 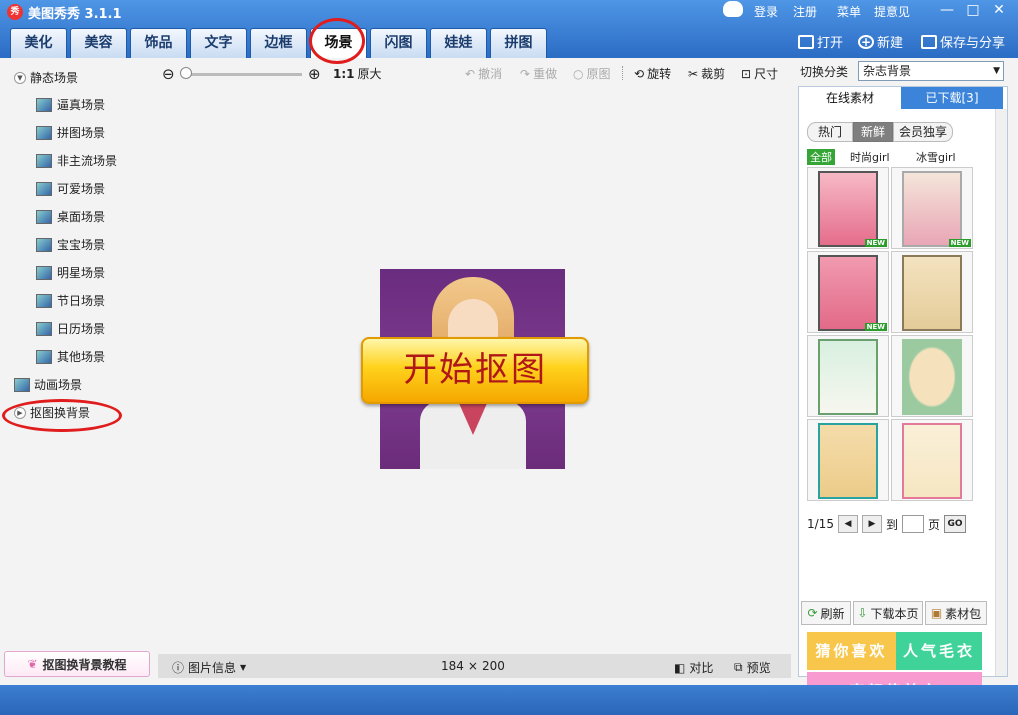 What do you see at coordinates (452, 666) in the screenshot?
I see `image-width: 184` at bounding box center [452, 666].